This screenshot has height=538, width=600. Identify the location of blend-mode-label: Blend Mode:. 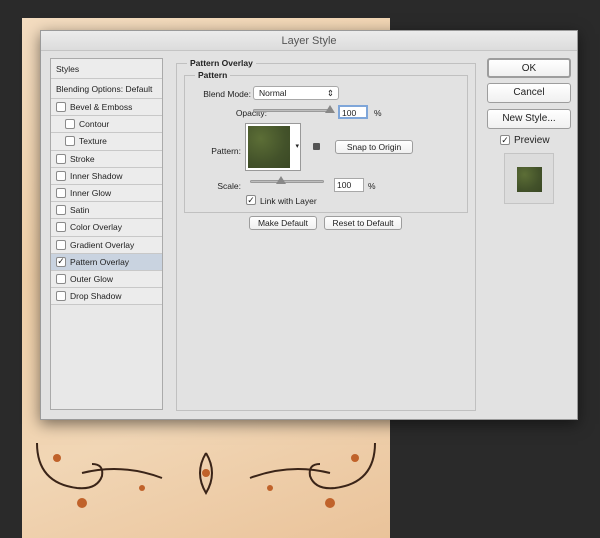
(227, 94).